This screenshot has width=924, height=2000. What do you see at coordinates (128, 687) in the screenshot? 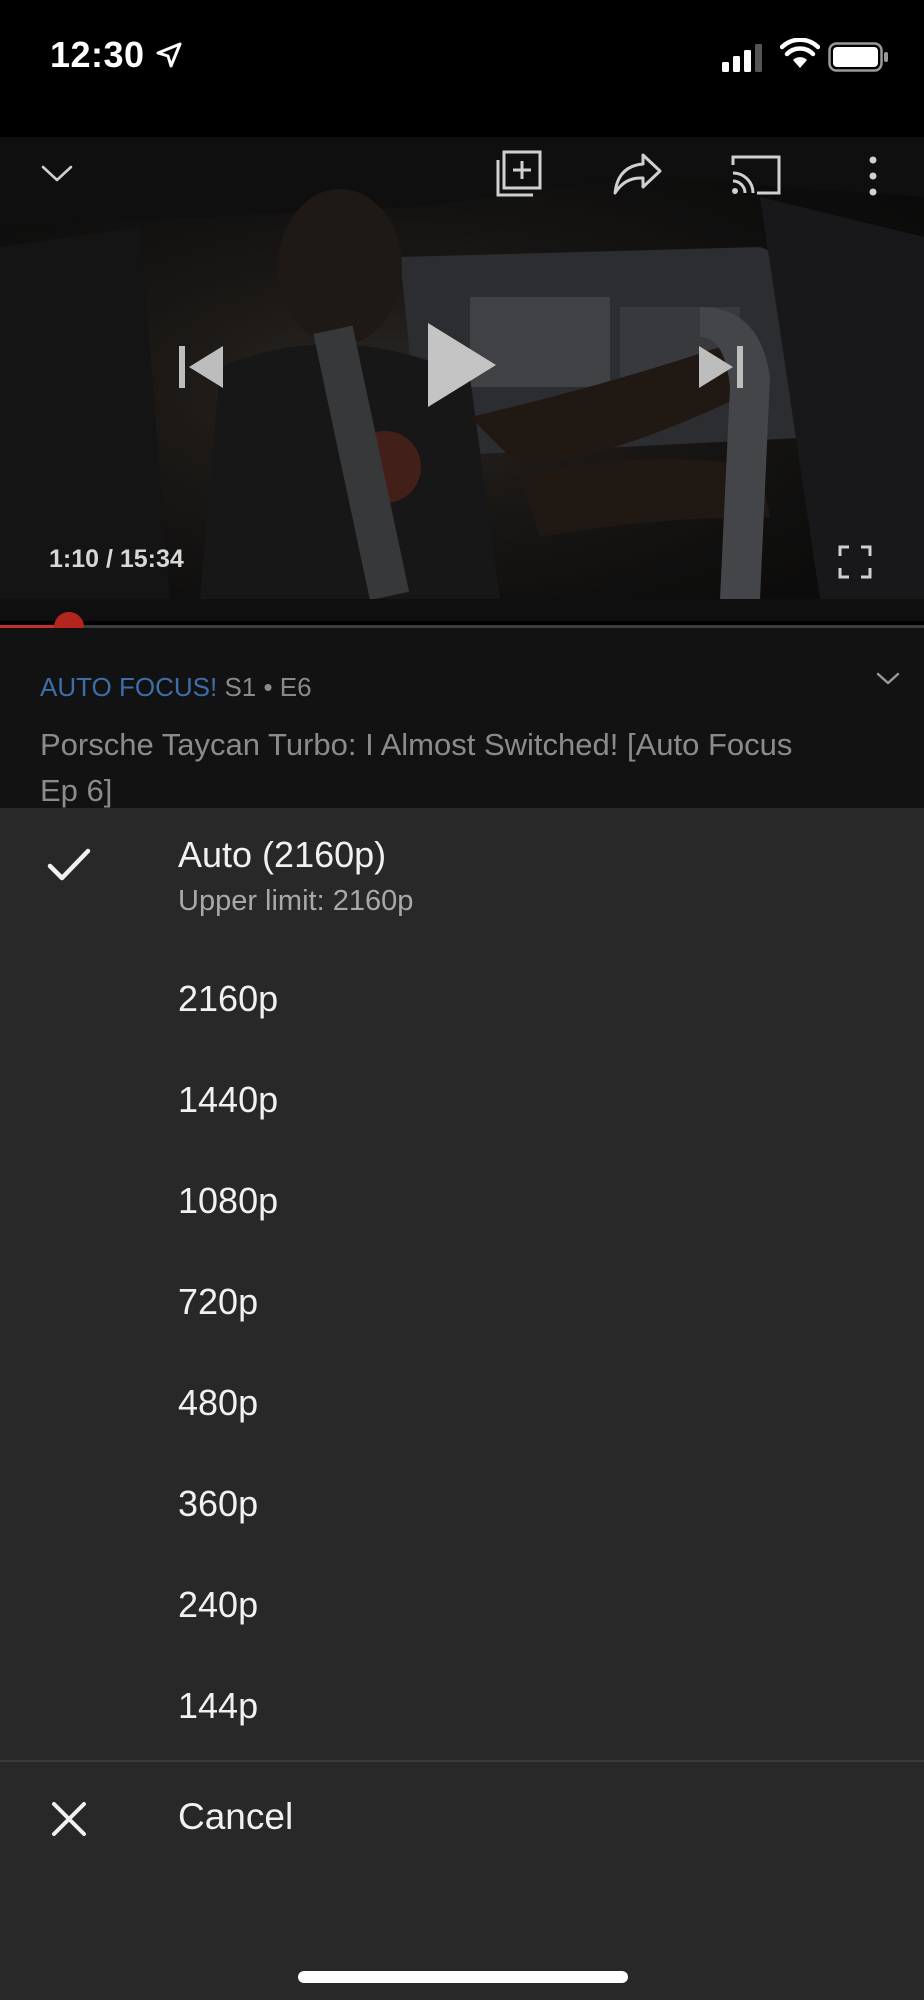
I see `series-name-link: AUTO FOCUS!` at bounding box center [128, 687].